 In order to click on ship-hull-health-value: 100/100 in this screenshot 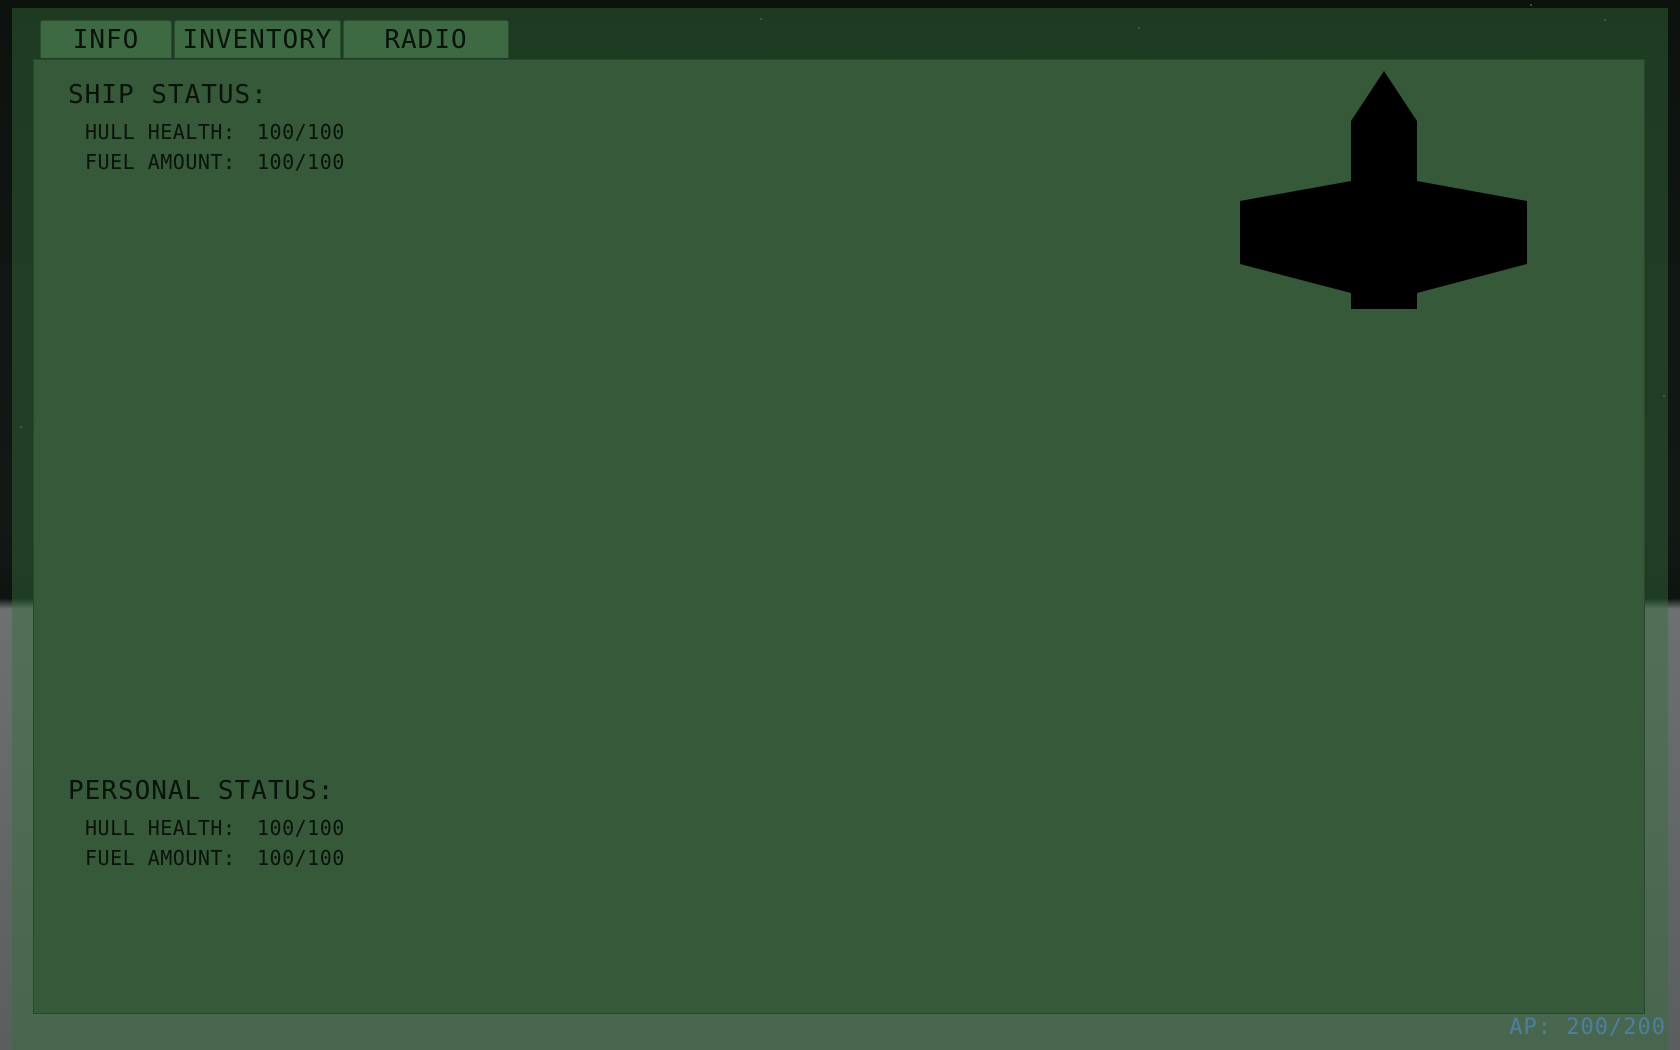, I will do `click(301, 132)`.